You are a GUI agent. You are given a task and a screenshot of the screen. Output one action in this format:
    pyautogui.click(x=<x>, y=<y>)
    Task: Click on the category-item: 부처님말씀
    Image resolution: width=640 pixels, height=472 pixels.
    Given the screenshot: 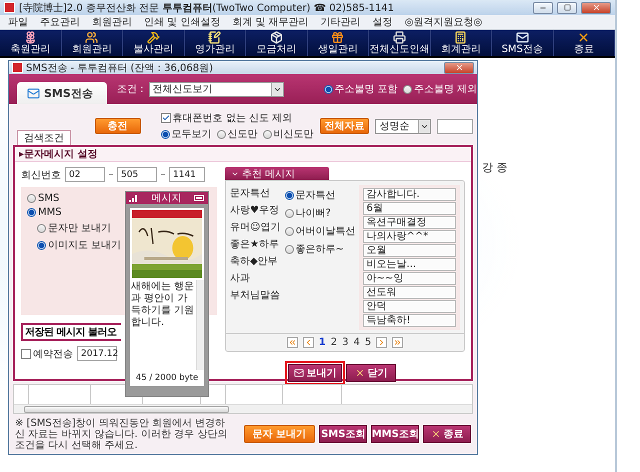 What is the action you would take?
    pyautogui.click(x=256, y=295)
    